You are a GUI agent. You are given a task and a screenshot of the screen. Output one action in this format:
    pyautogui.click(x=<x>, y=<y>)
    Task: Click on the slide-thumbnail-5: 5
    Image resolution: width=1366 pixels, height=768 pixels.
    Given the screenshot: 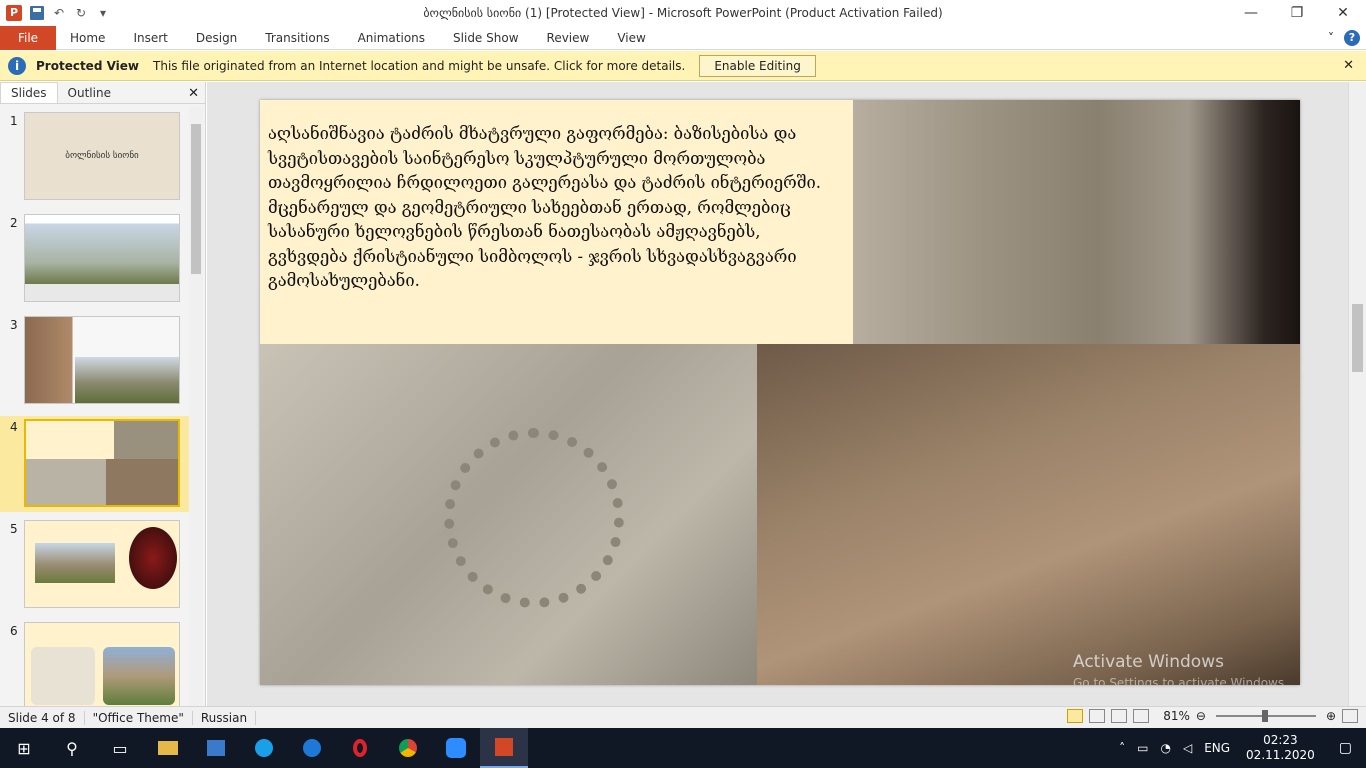 What is the action you would take?
    pyautogui.click(x=95, y=565)
    